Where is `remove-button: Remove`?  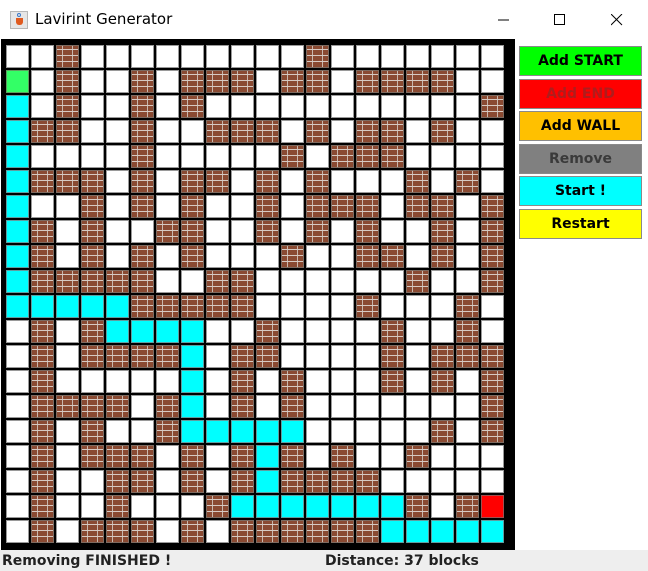 remove-button: Remove is located at coordinates (580, 159).